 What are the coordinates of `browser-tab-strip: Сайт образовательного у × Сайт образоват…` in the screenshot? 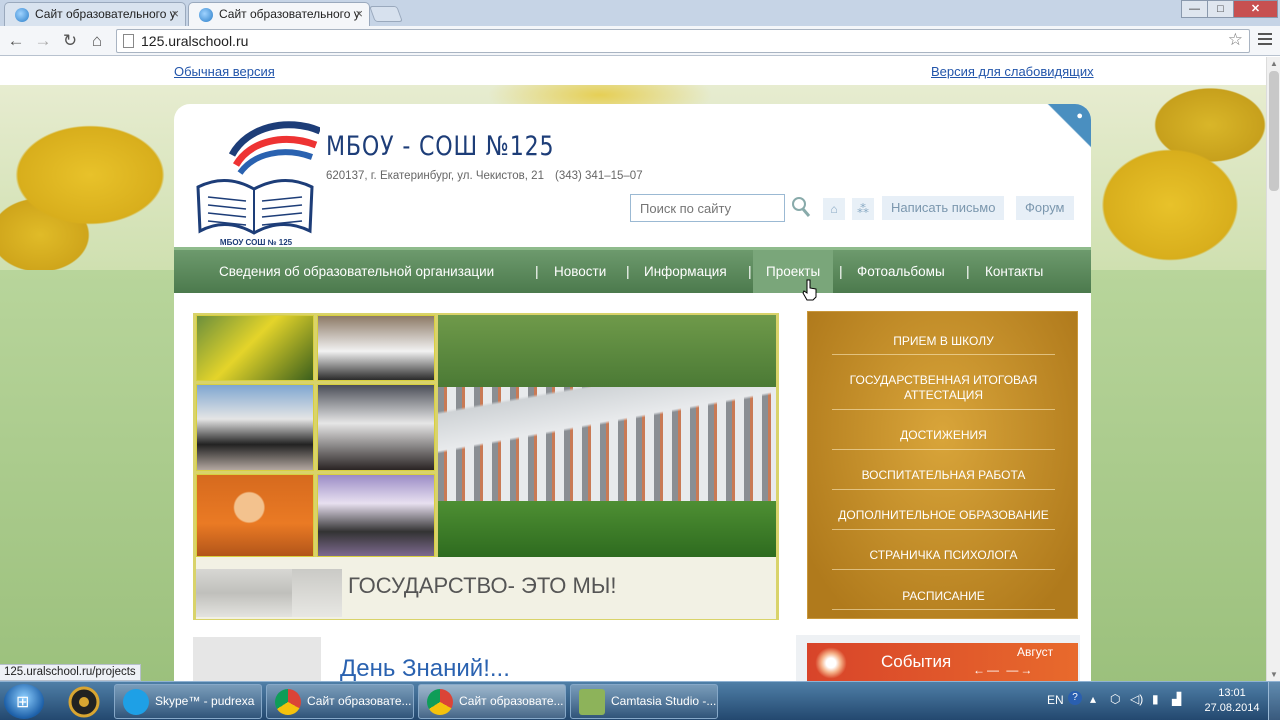 It's located at (640, 13).